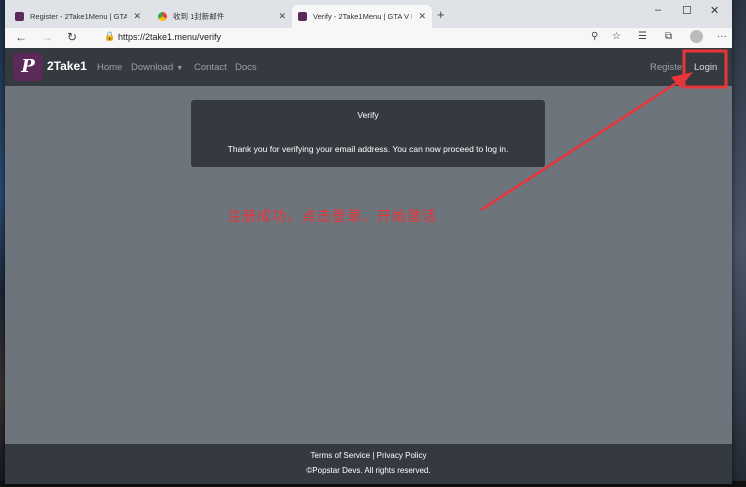 This screenshot has height=487, width=746. I want to click on more-menu-icon: ···, so click(722, 36).